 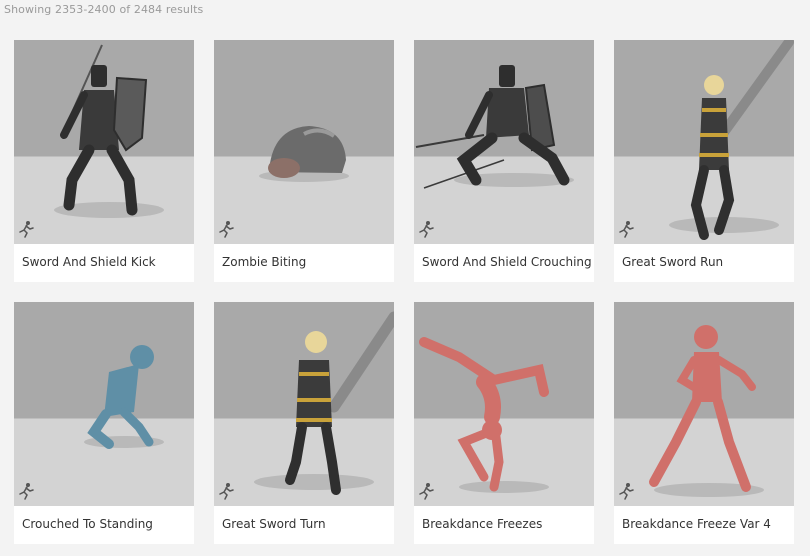 I want to click on animation-title: Crouched To Standing, so click(x=87, y=524).